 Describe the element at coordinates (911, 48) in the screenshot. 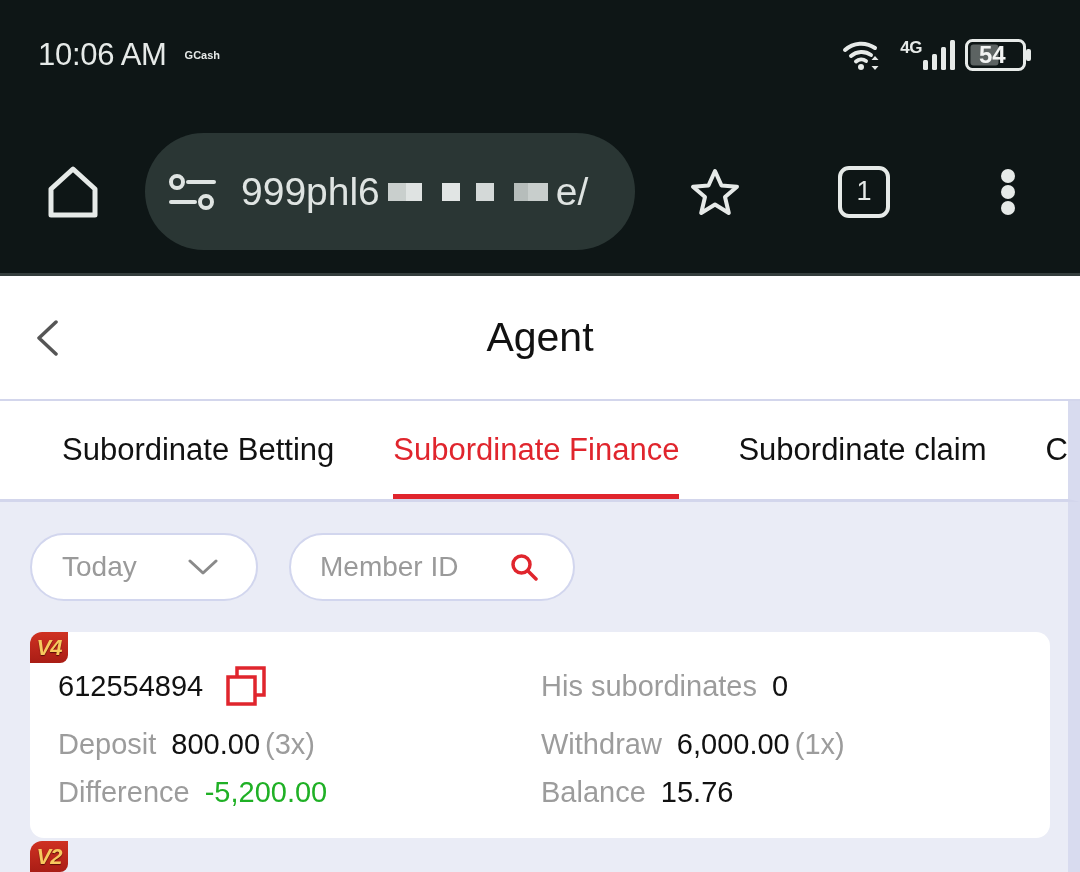

I see `network-type-text: 4G` at that location.